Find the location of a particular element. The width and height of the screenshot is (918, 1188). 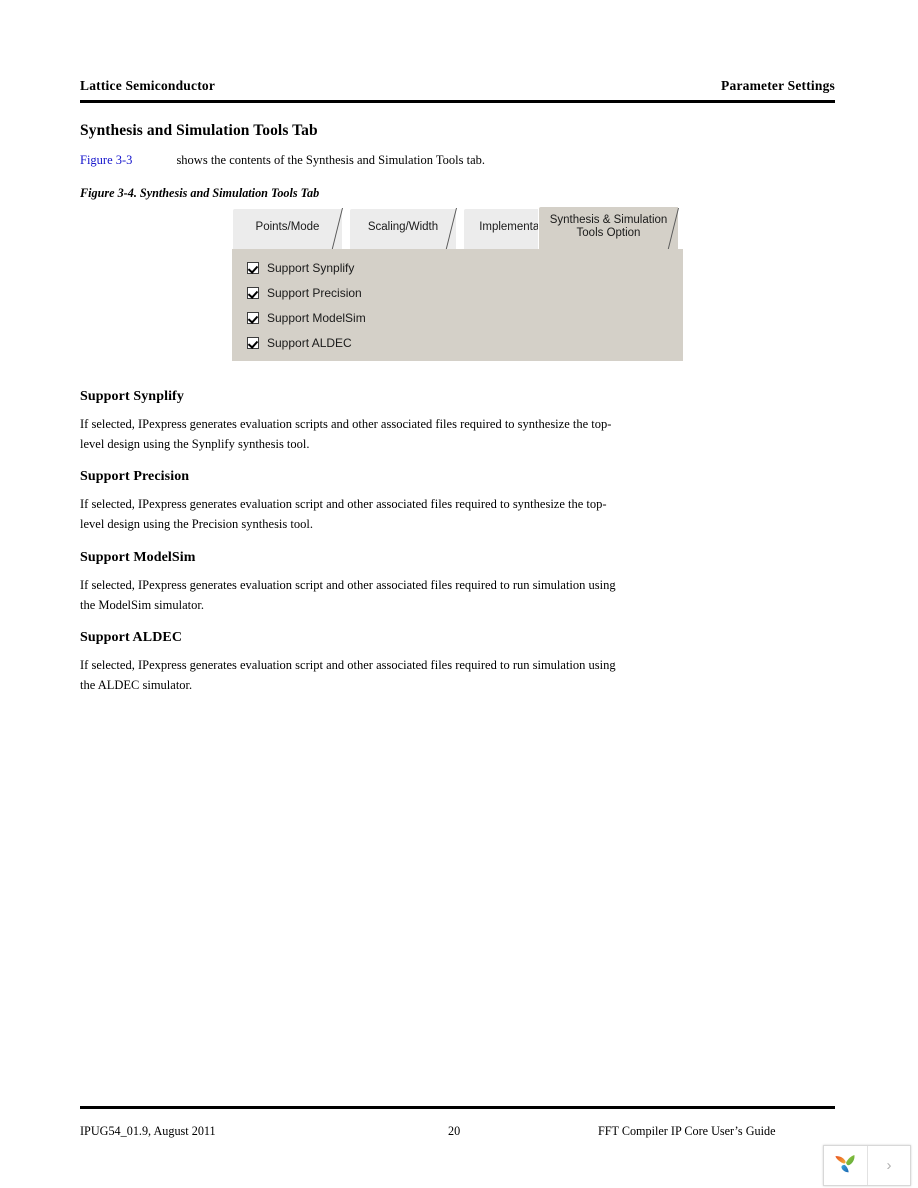

tab-synthesis-simulation-tools-option: Synthesis & Simulation Tools Option is located at coordinates (608, 227).